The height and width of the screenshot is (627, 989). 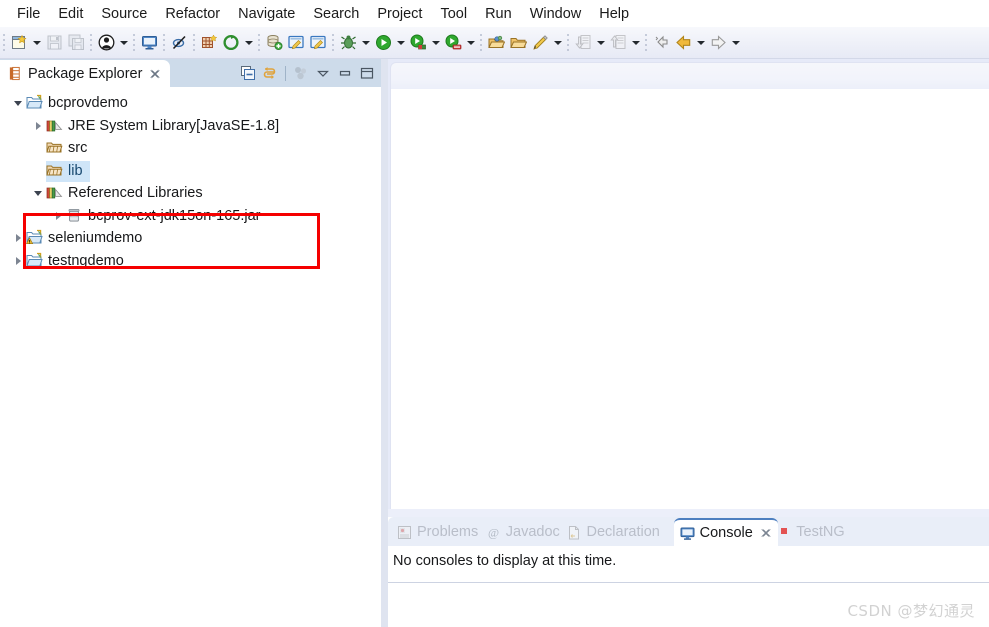 I want to click on menu-item-file: File, so click(x=28, y=14).